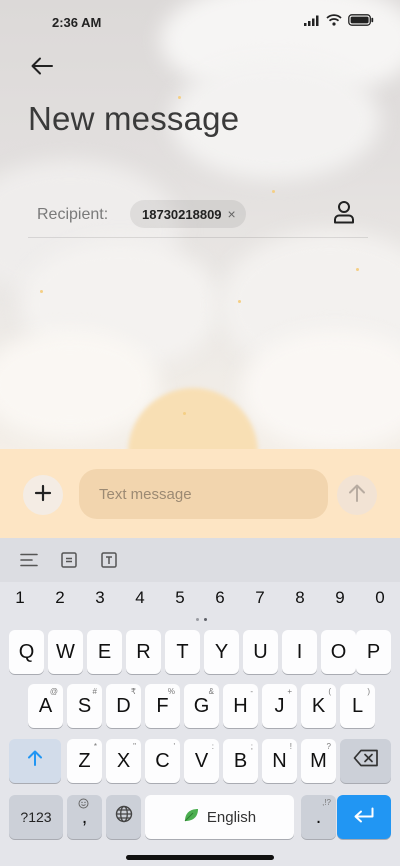 This screenshot has height=866, width=400. Describe the element at coordinates (65, 652) in the screenshot. I see `key-w: W` at that location.